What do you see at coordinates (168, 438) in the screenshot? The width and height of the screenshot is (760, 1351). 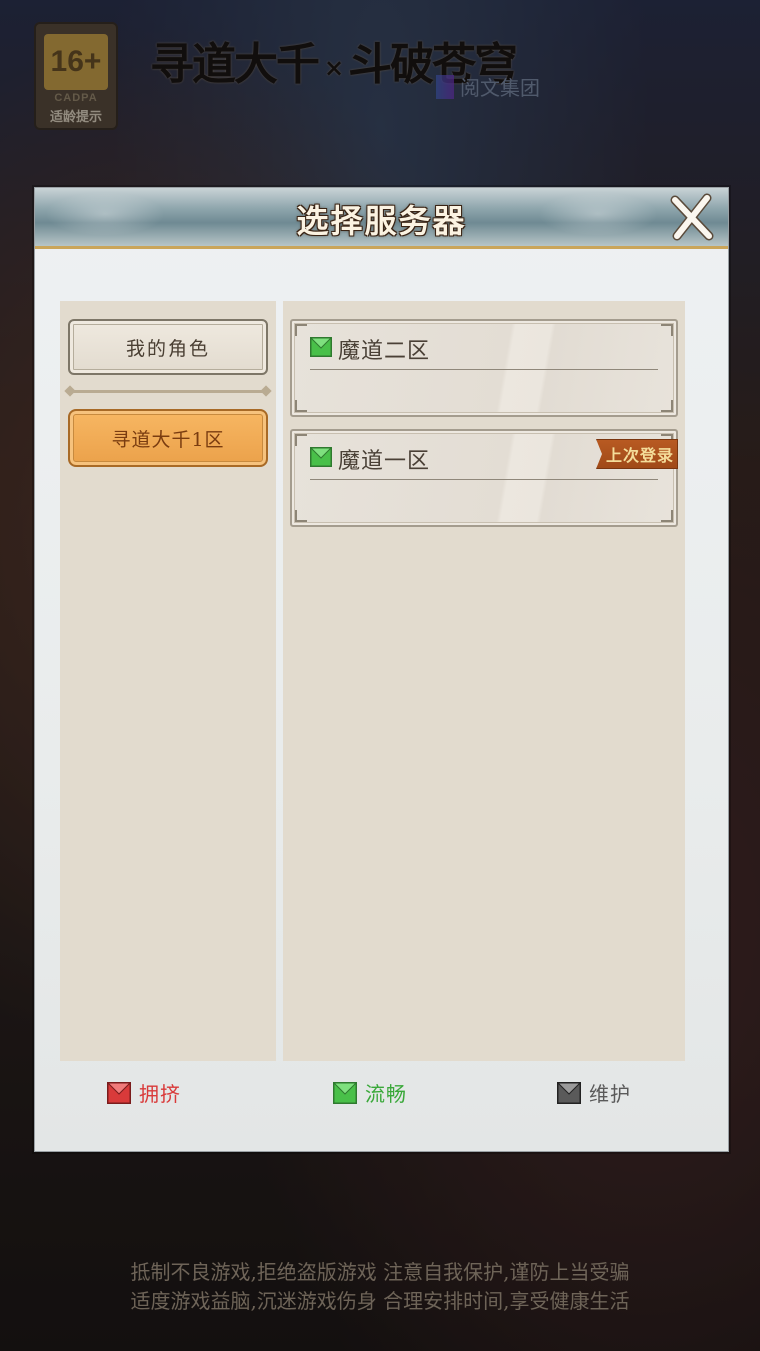 I see `zone-tab-selected: 寻道大千1区` at bounding box center [168, 438].